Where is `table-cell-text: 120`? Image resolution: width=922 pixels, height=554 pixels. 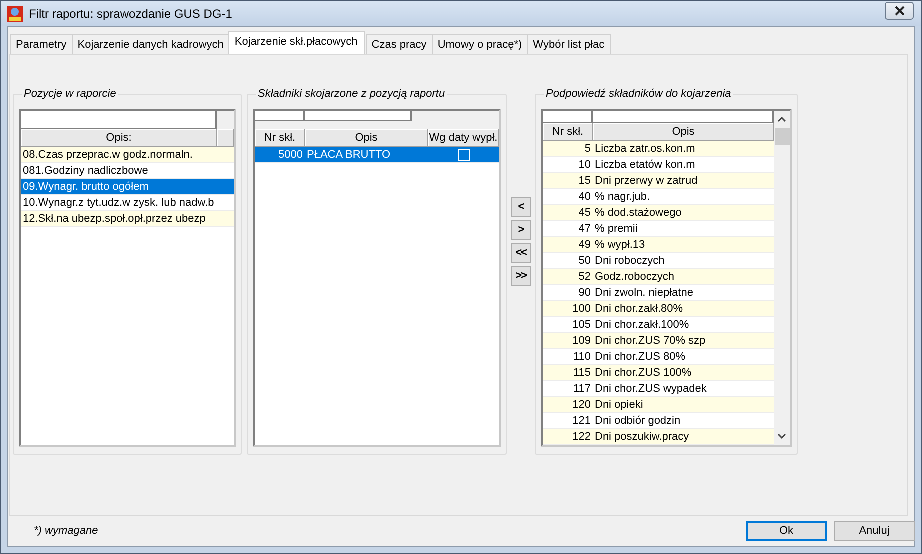
table-cell-text: 120 is located at coordinates (582, 405).